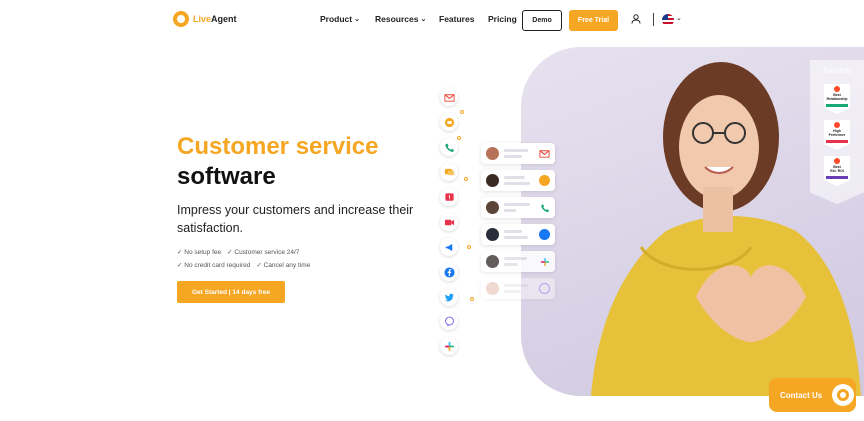 This screenshot has width=864, height=421. Describe the element at coordinates (502, 19) in the screenshot. I see `nav-pricing: Pricing` at that location.